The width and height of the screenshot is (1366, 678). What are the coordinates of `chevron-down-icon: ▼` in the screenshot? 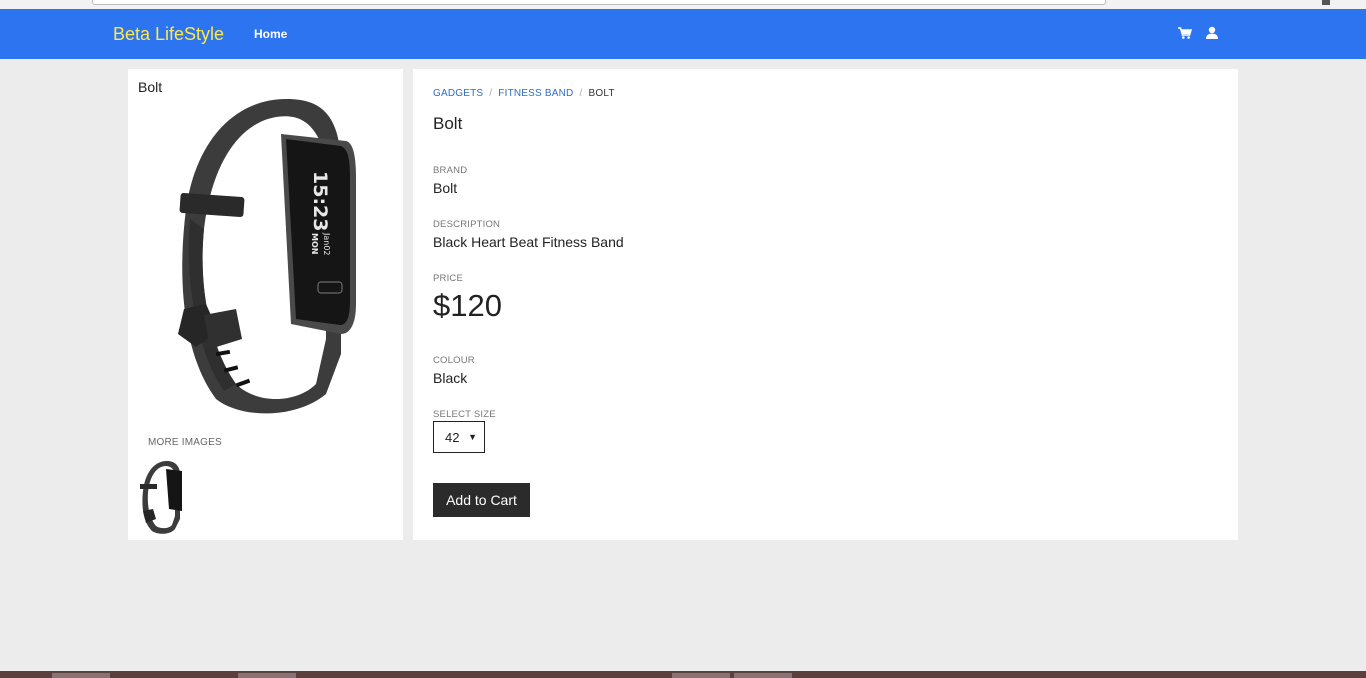 It's located at (472, 437).